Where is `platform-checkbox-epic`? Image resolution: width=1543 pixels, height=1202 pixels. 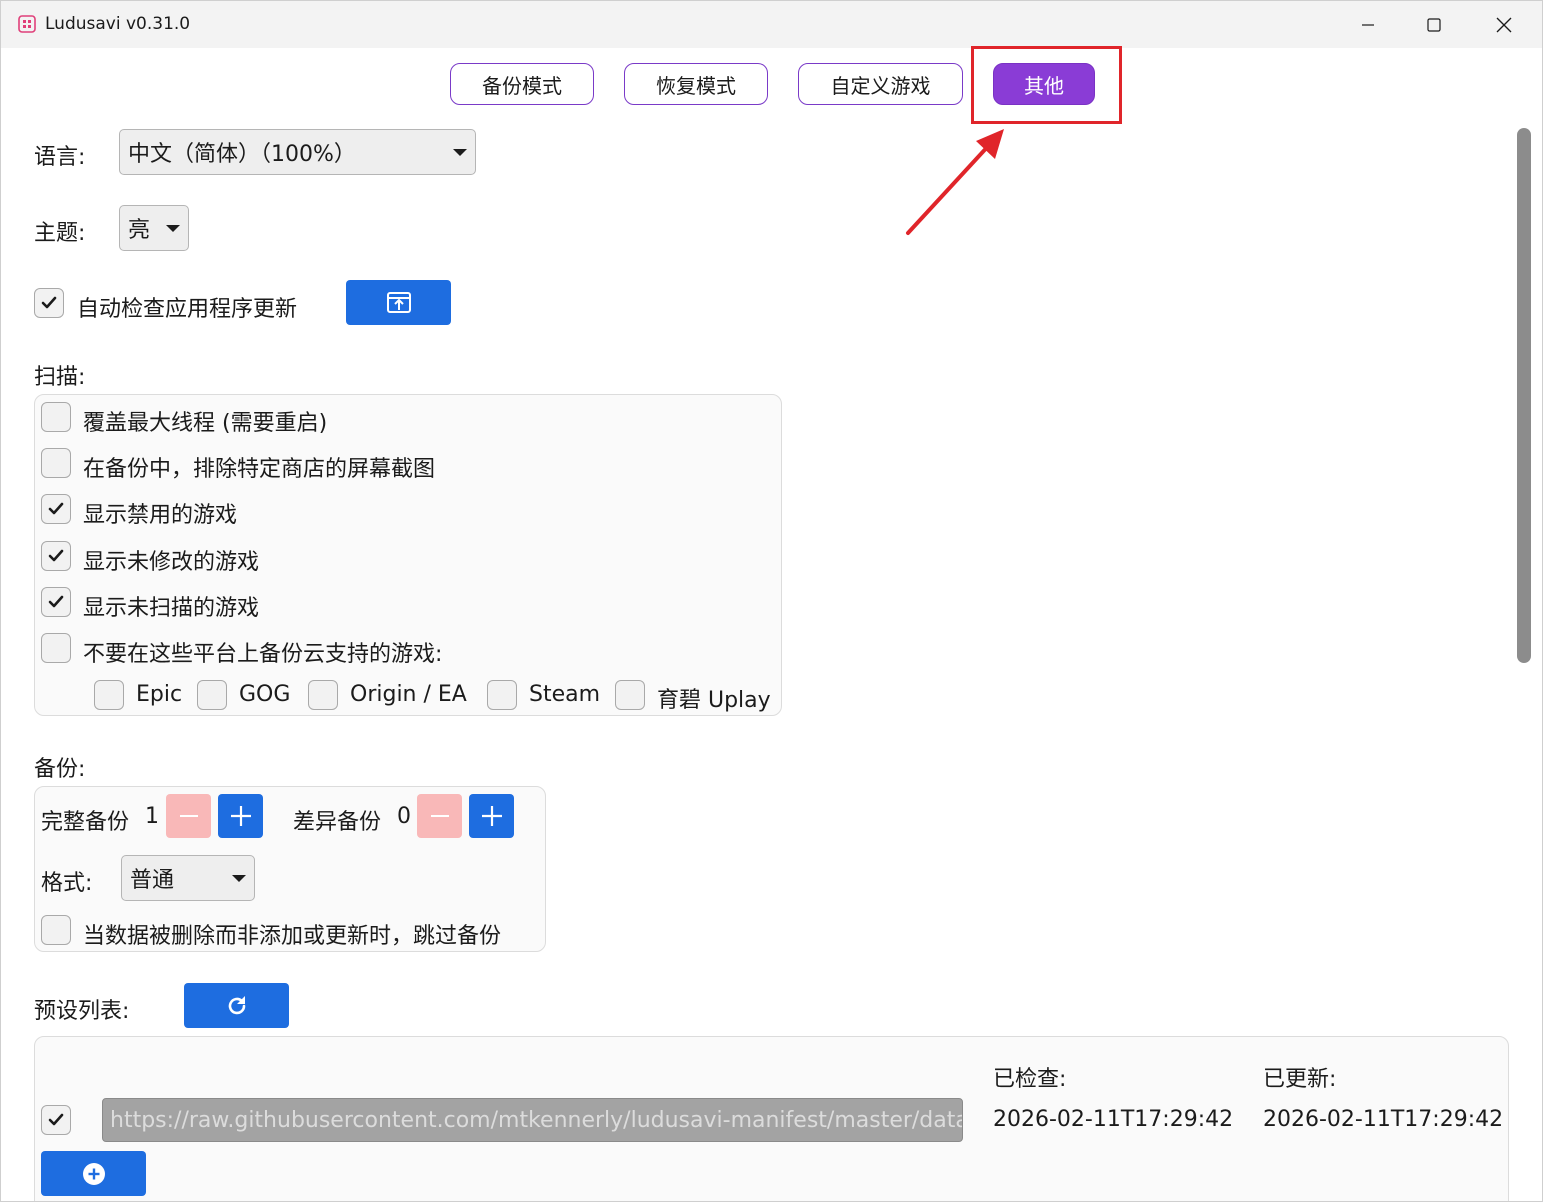
platform-checkbox-epic is located at coordinates (109, 695).